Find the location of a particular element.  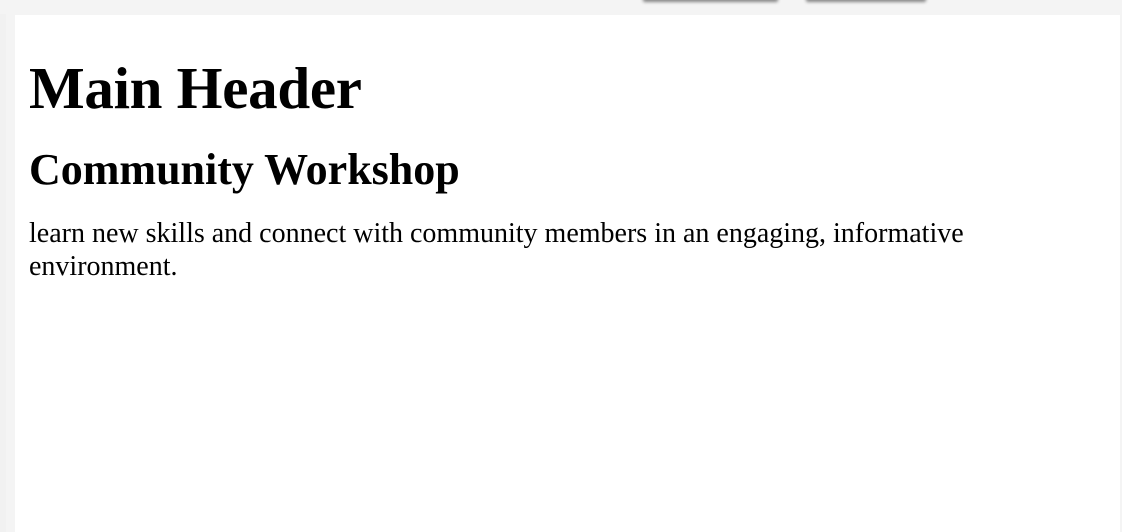

left-edge-strip is located at coordinates (3, 273).